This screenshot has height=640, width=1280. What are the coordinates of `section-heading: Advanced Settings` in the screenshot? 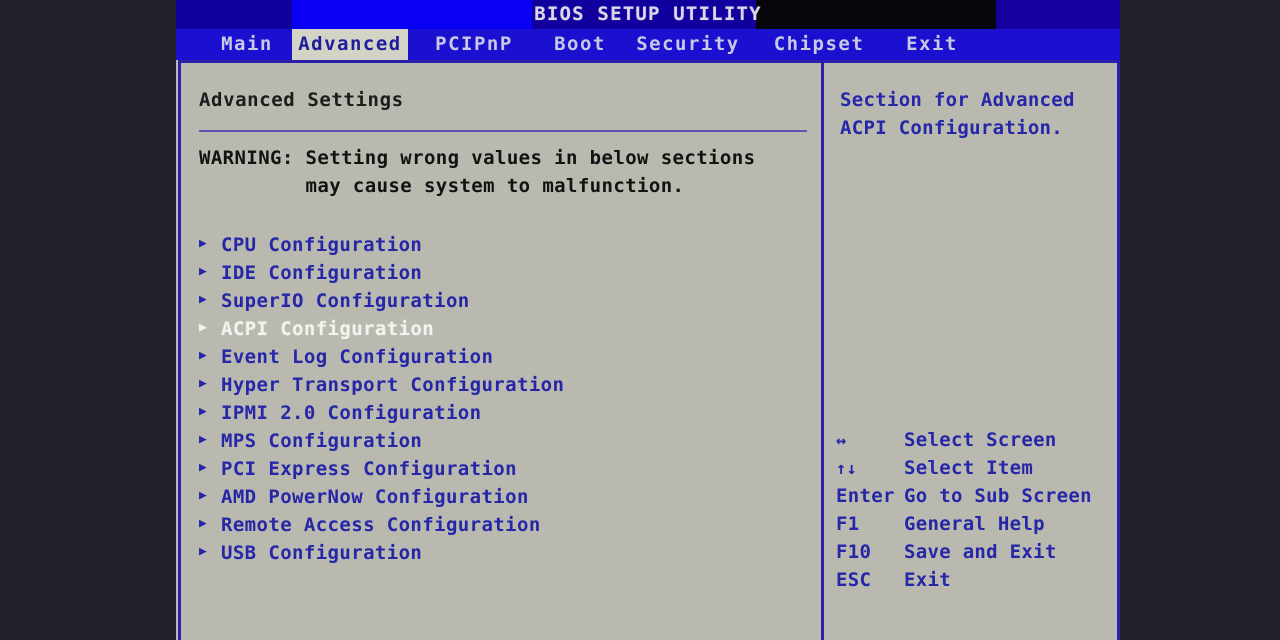 It's located at (301, 100).